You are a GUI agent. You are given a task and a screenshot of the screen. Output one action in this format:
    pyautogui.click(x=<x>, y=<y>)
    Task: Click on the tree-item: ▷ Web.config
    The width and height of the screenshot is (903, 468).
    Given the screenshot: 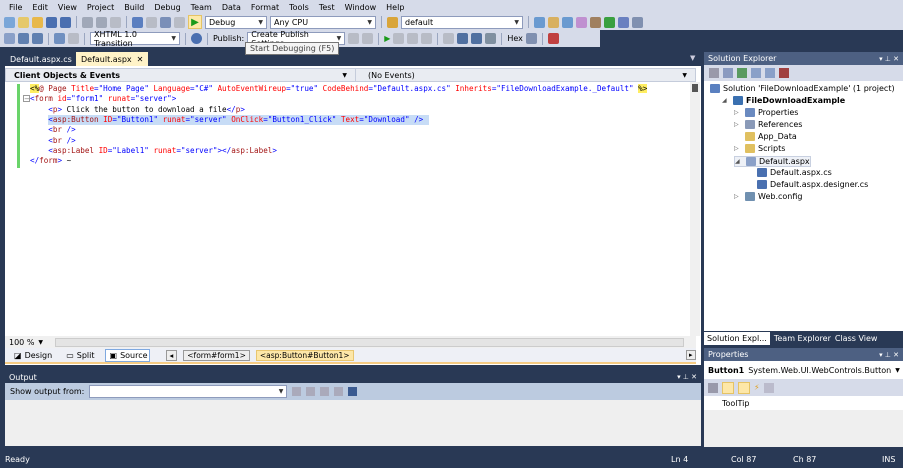 What is the action you would take?
    pyautogui.click(x=768, y=196)
    